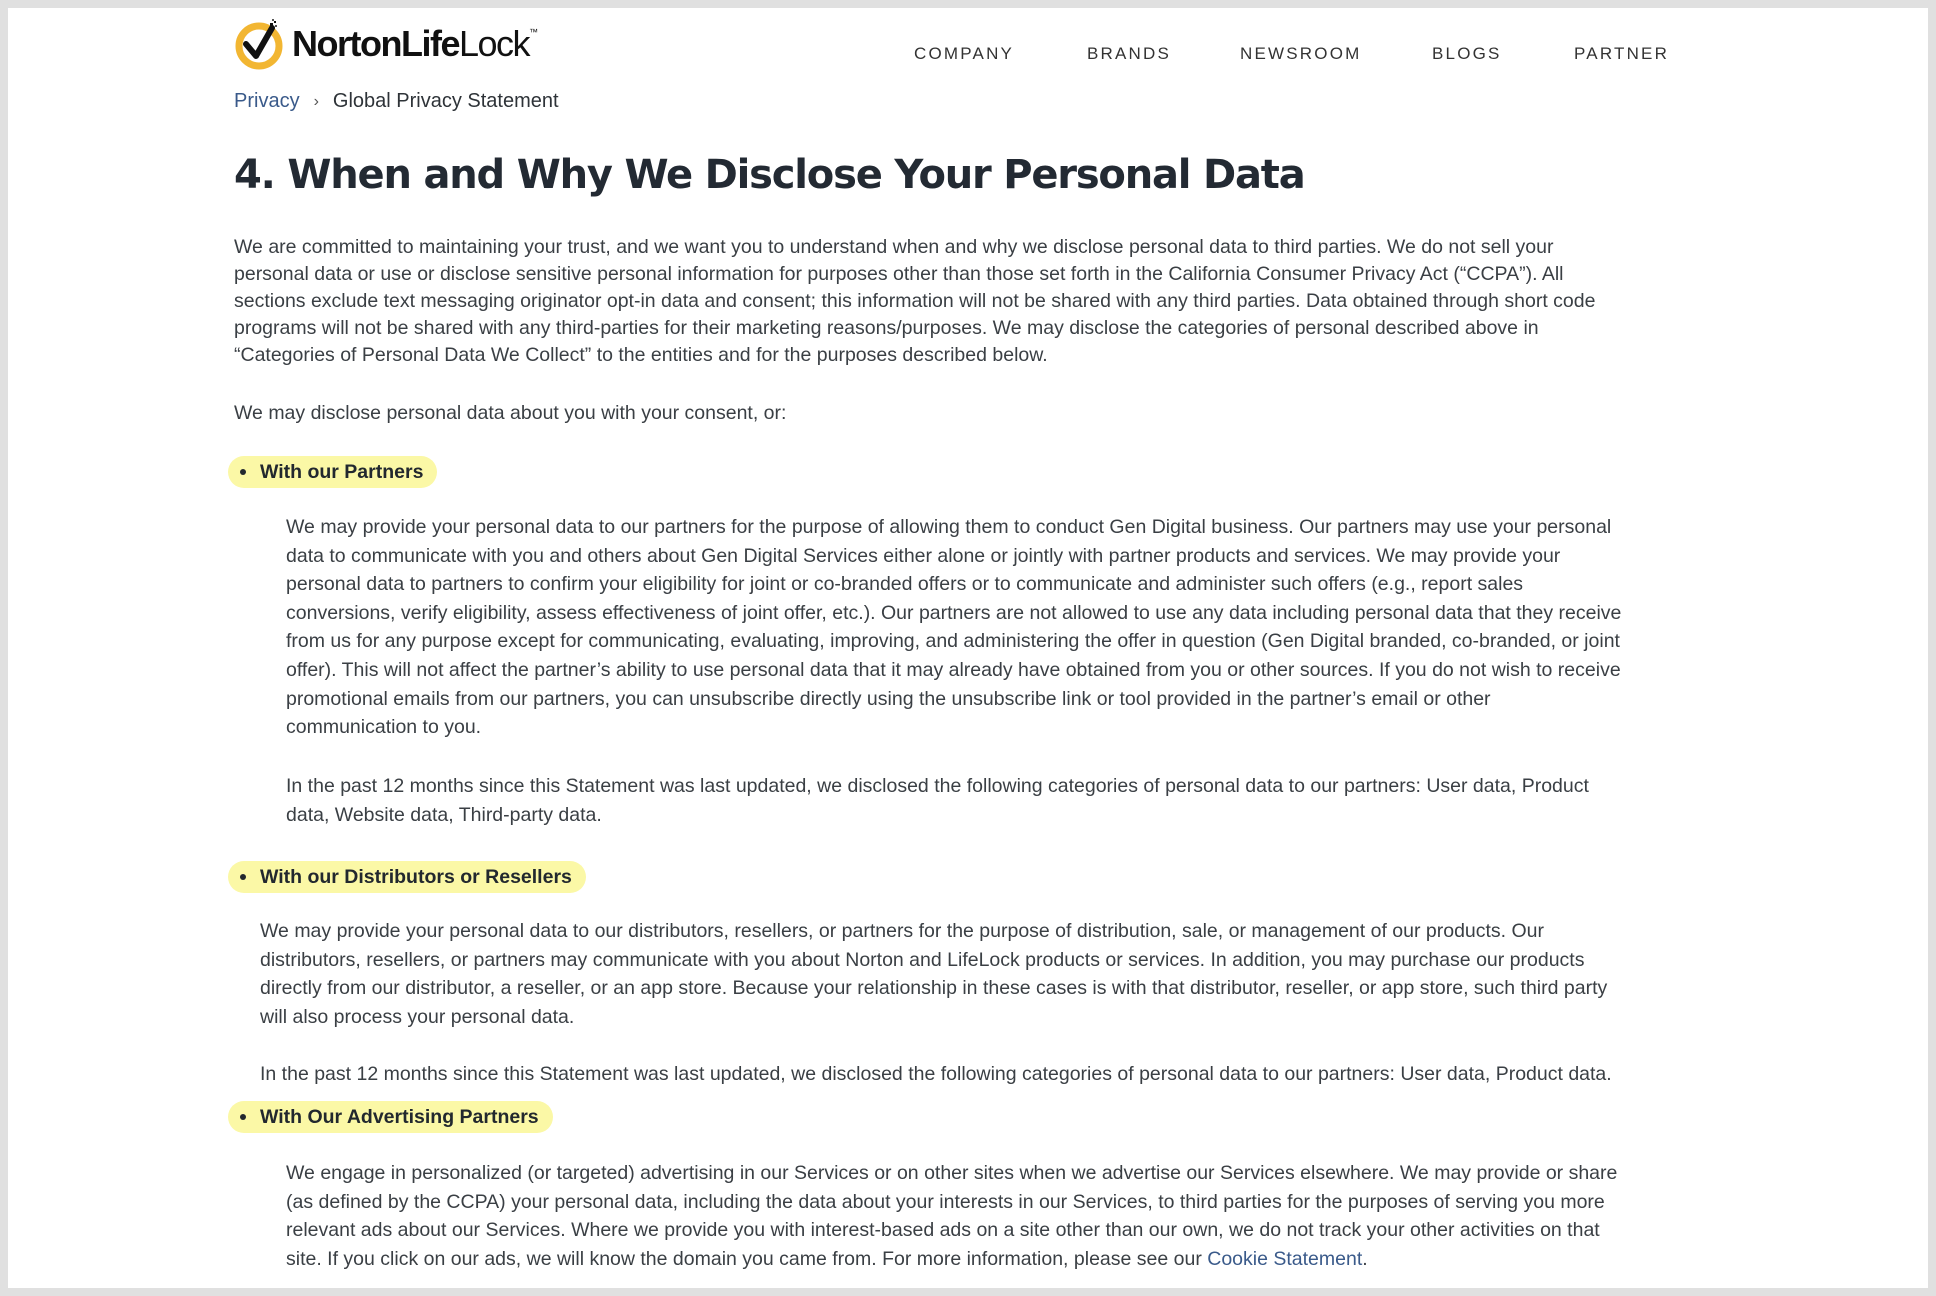 Image resolution: width=1936 pixels, height=1296 pixels. What do you see at coordinates (399, 1116) in the screenshot?
I see `section-heading-text: With Our Advertising Partners` at bounding box center [399, 1116].